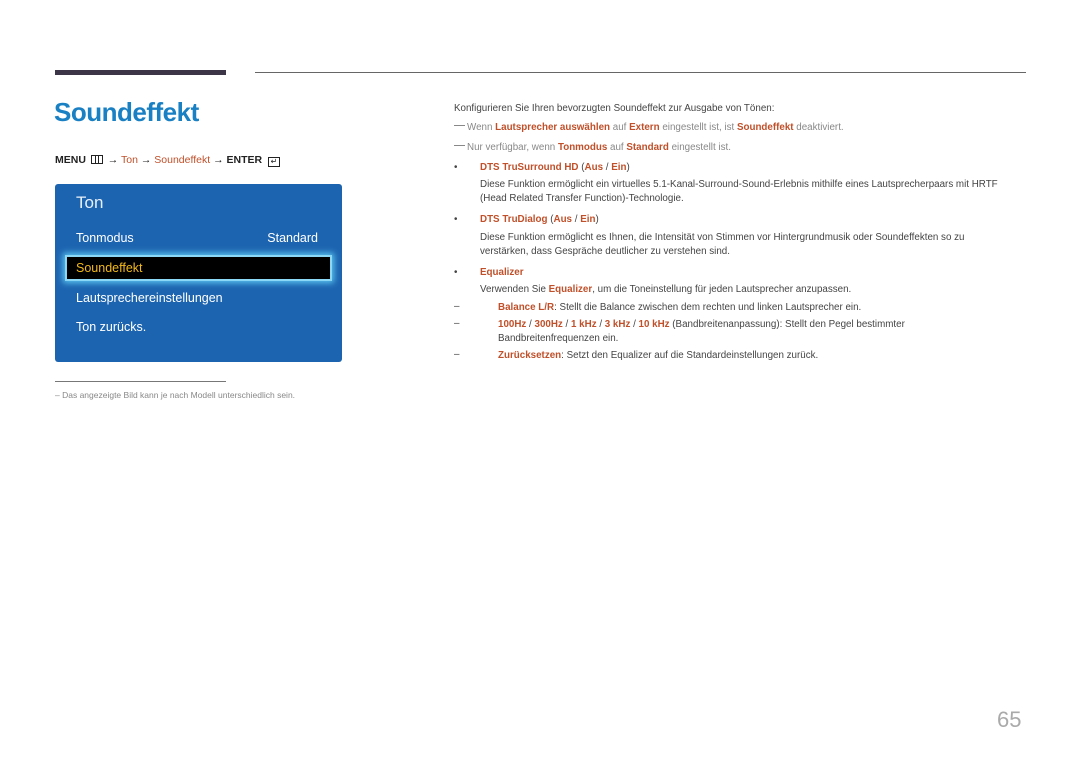  What do you see at coordinates (244, 160) in the screenshot?
I see `enter-label: ENTER` at bounding box center [244, 160].